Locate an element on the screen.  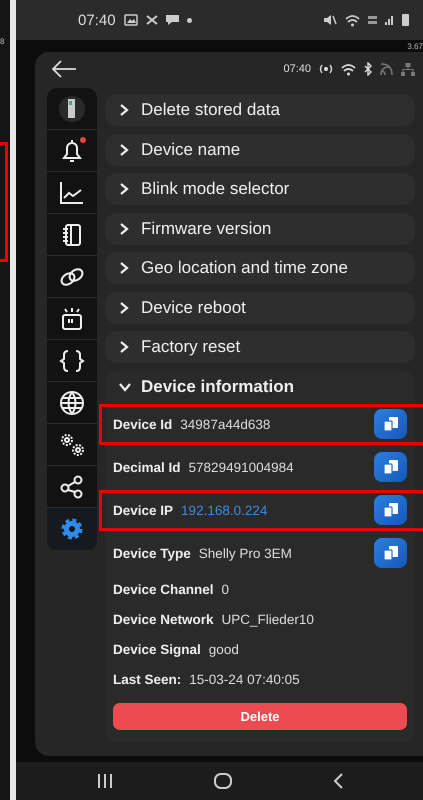
volte-icon is located at coordinates (372, 20).